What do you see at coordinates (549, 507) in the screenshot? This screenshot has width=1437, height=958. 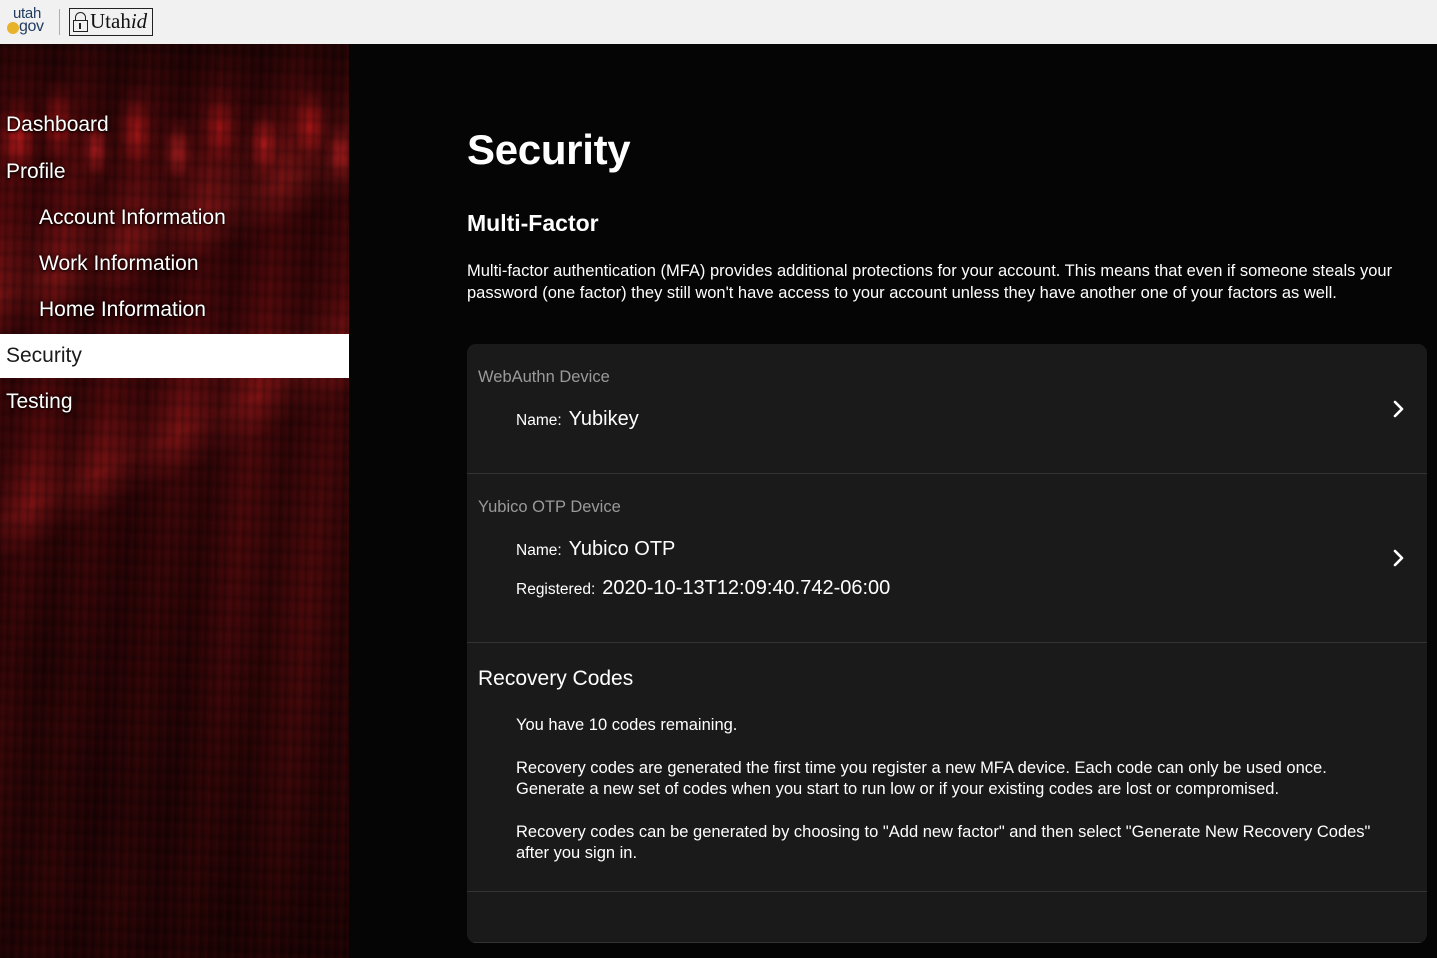 I see `factor-kind-label: Yubico OTP Device` at bounding box center [549, 507].